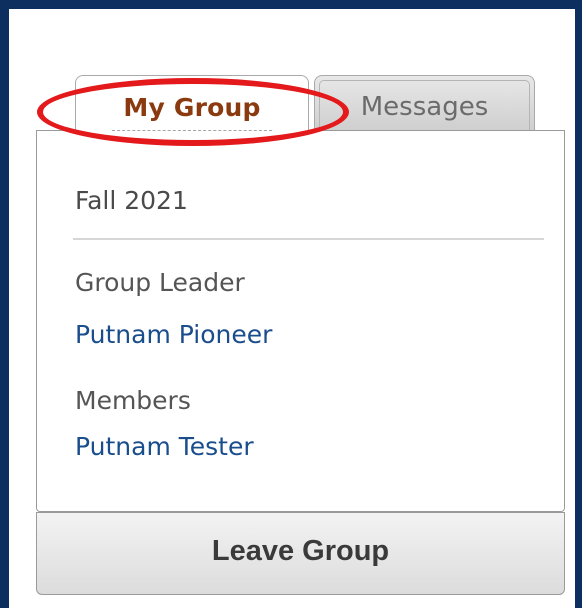 The height and width of the screenshot is (608, 582). I want to click on tab-my-group: My Group, so click(192, 103).